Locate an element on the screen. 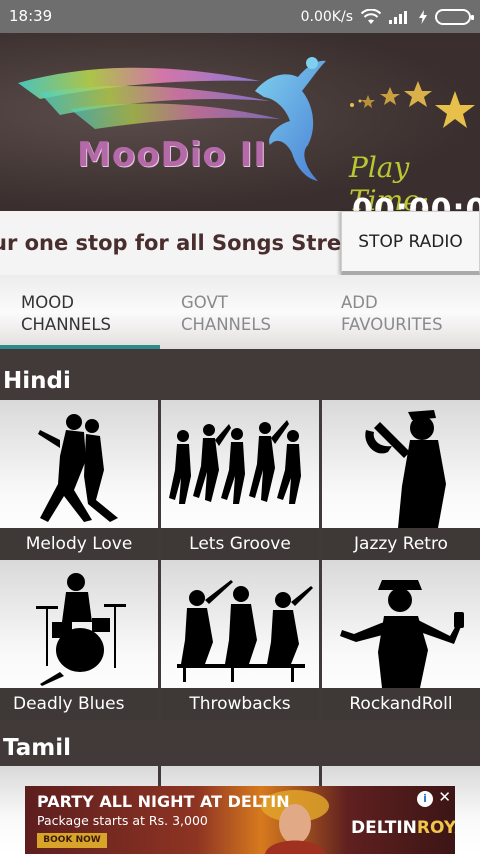 This screenshot has width=480, height=854. channel-label: Deadly Blues is located at coordinates (79, 704).